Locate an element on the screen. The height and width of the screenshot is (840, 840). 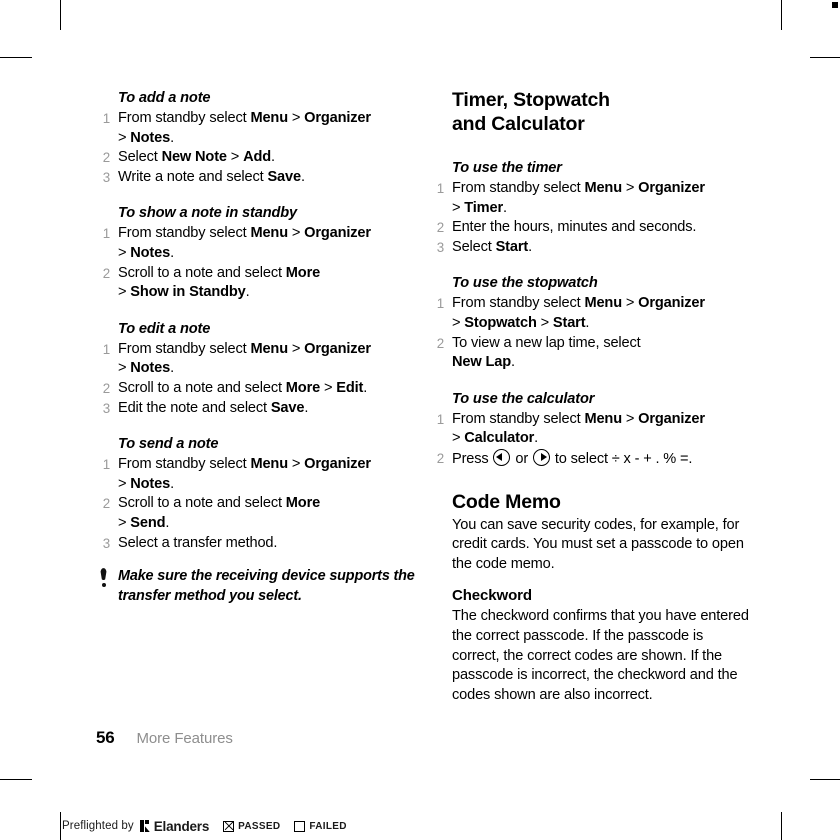
menu-term: New Lap is located at coordinates (481, 362).